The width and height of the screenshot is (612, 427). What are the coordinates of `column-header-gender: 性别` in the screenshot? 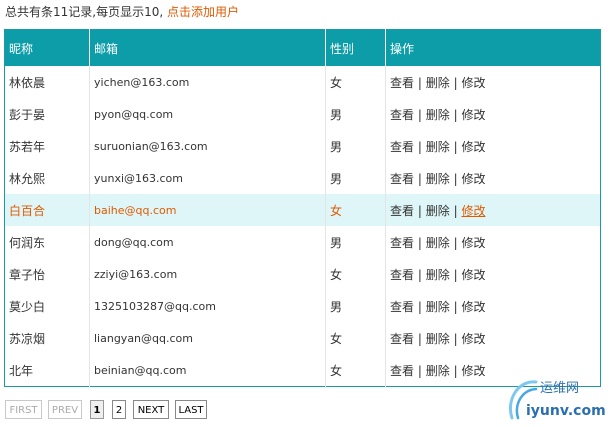 It's located at (355, 47).